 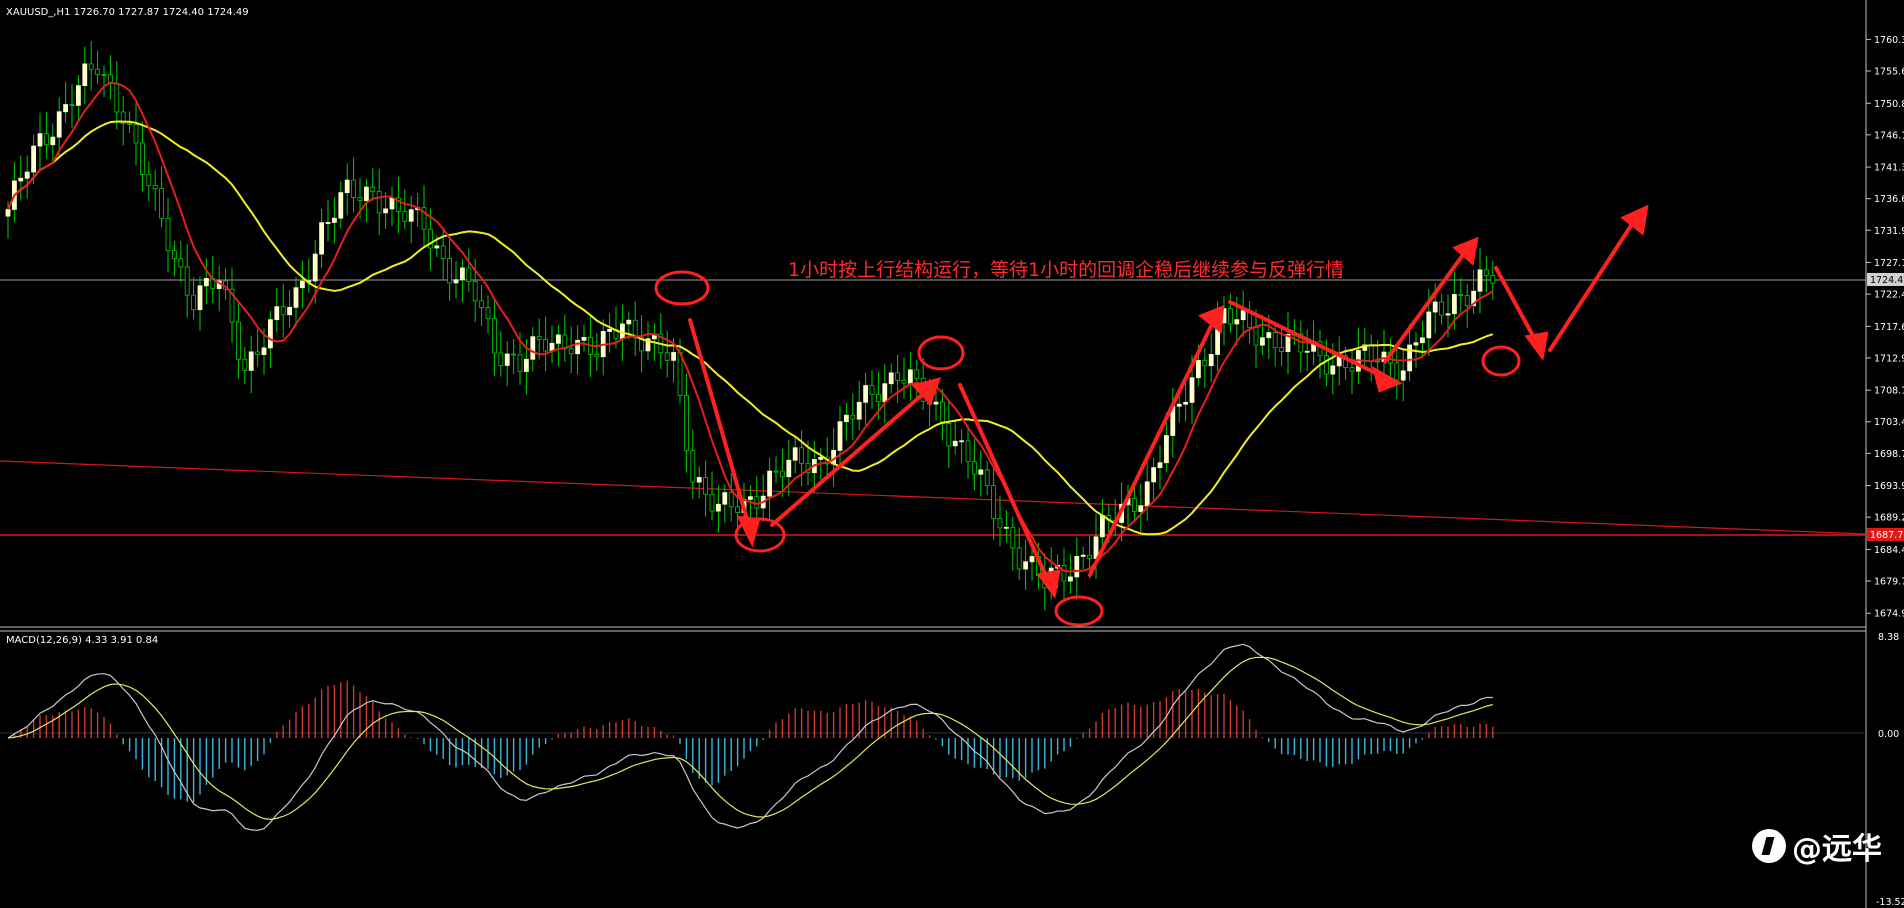 What do you see at coordinates (1889, 550) in the screenshot?
I see `price-axis-label: 1684.4` at bounding box center [1889, 550].